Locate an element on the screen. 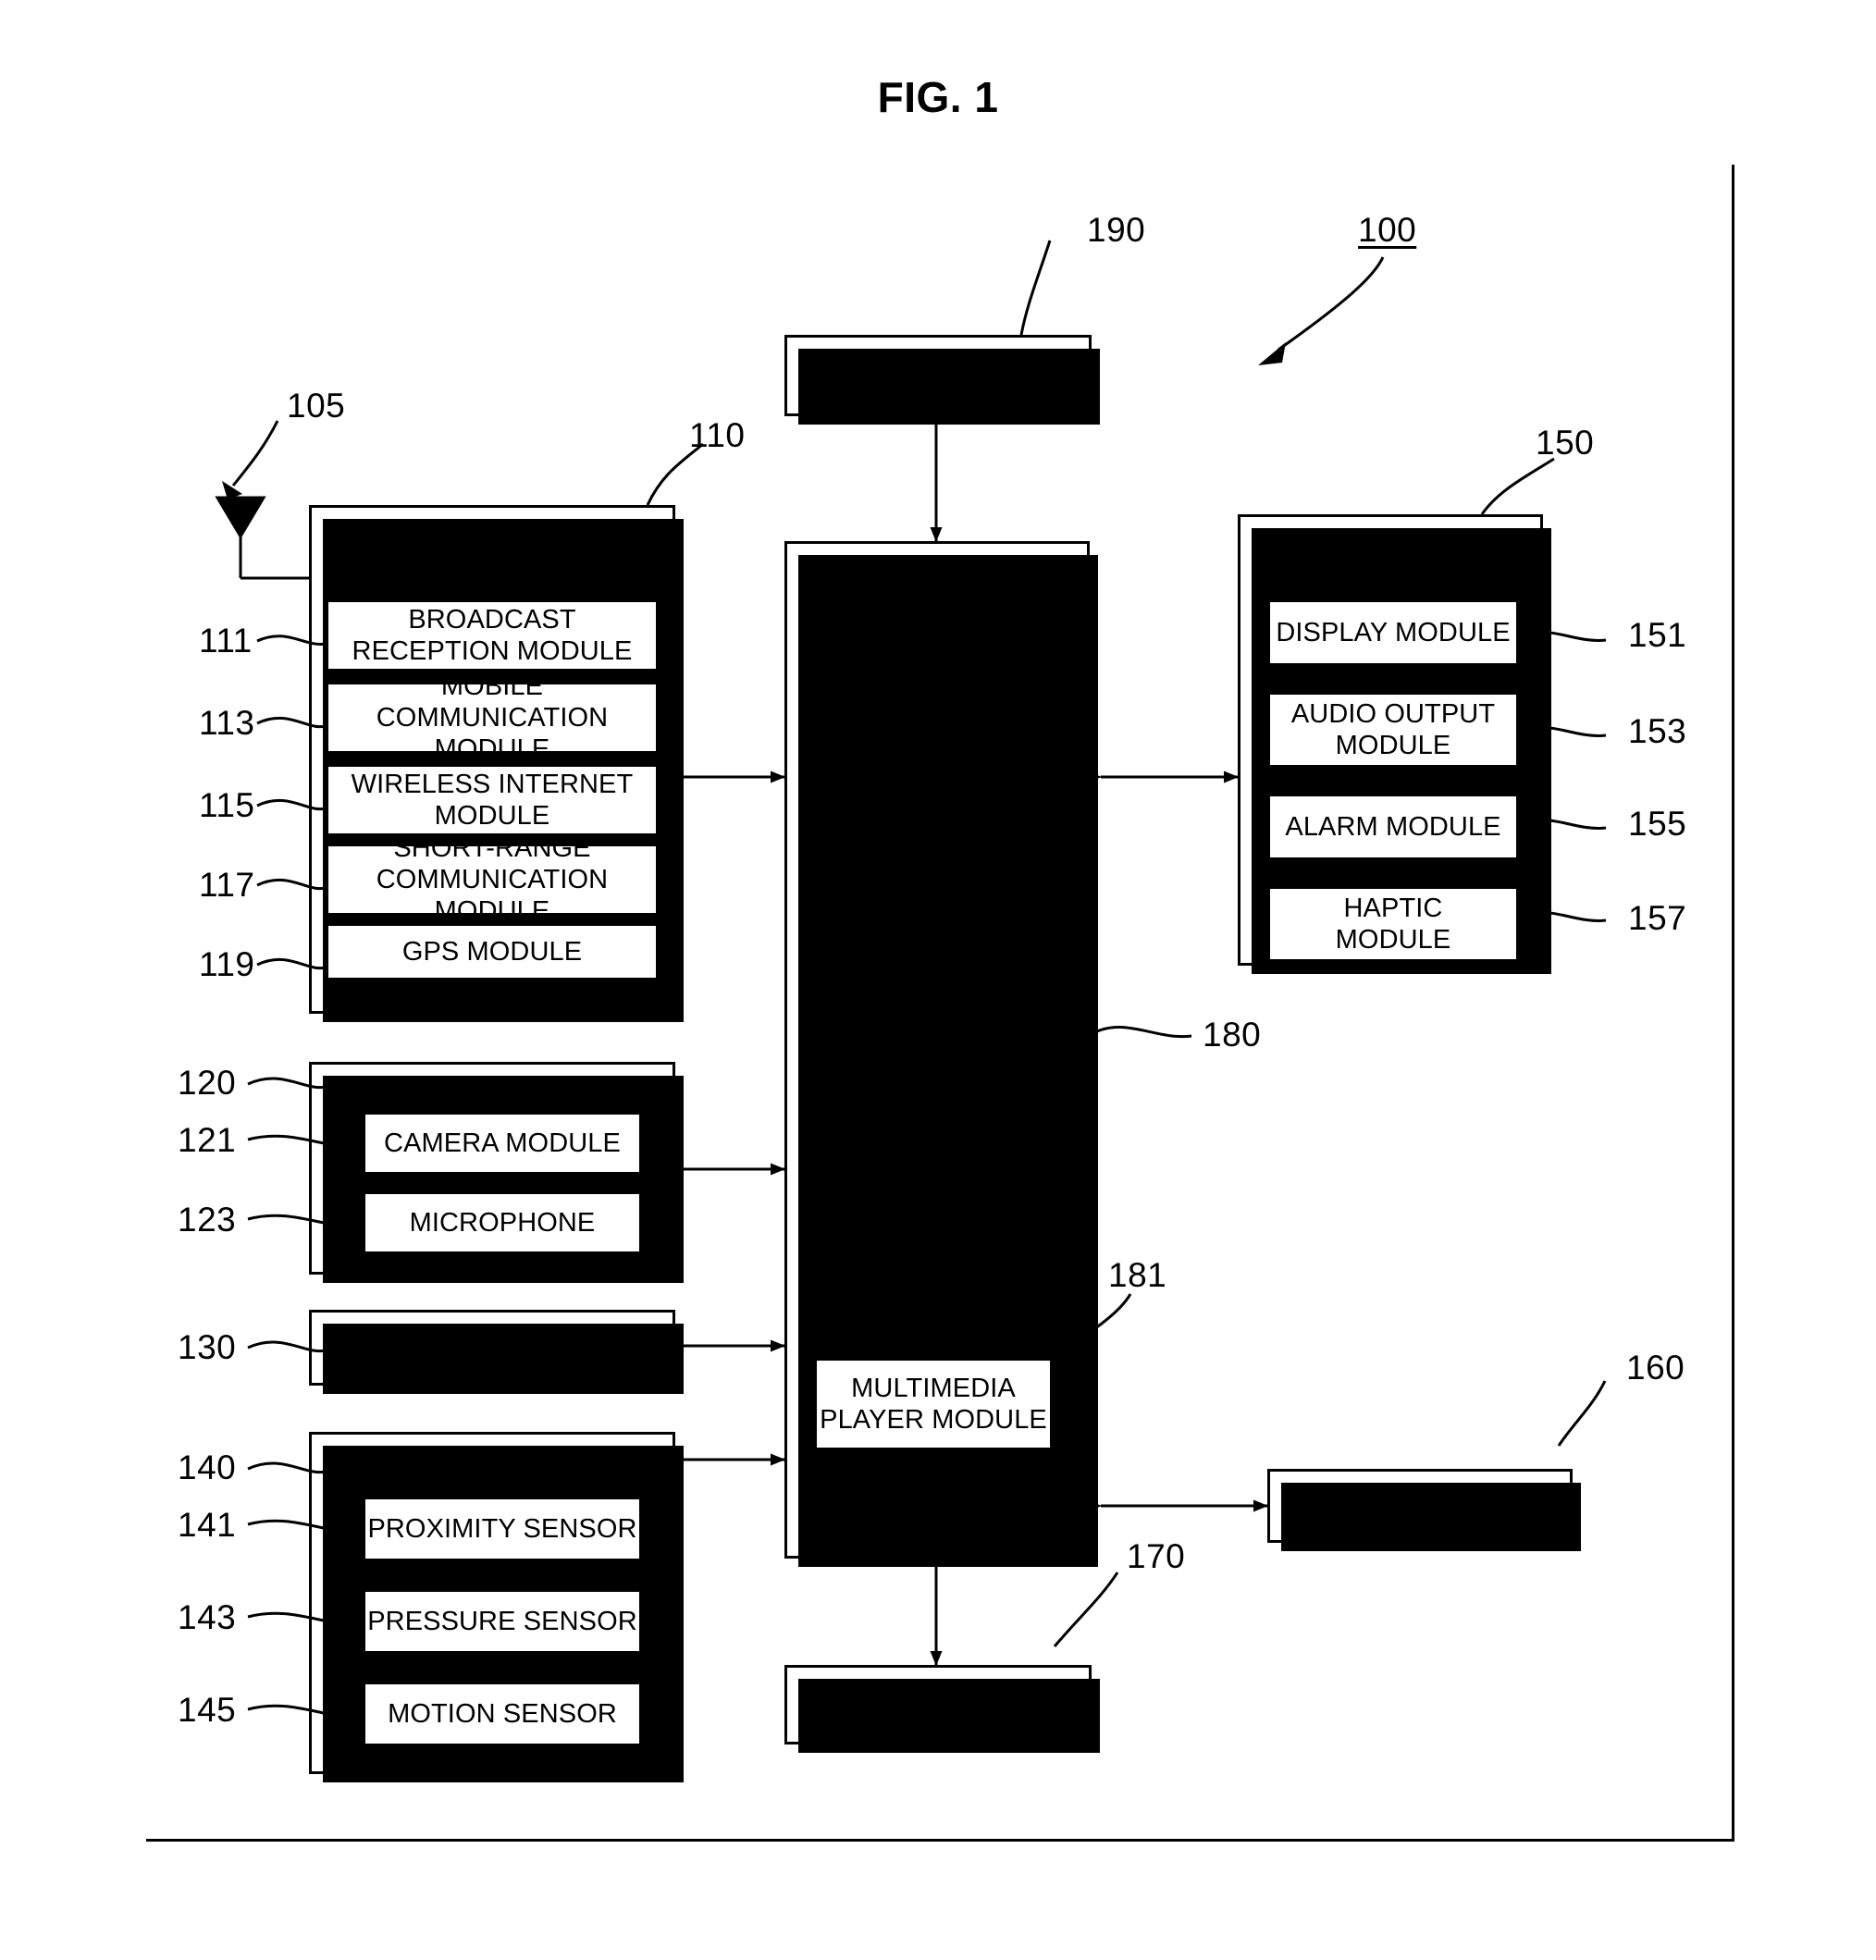 The image size is (1876, 1960). ref-130: 130 is located at coordinates (207, 1347).